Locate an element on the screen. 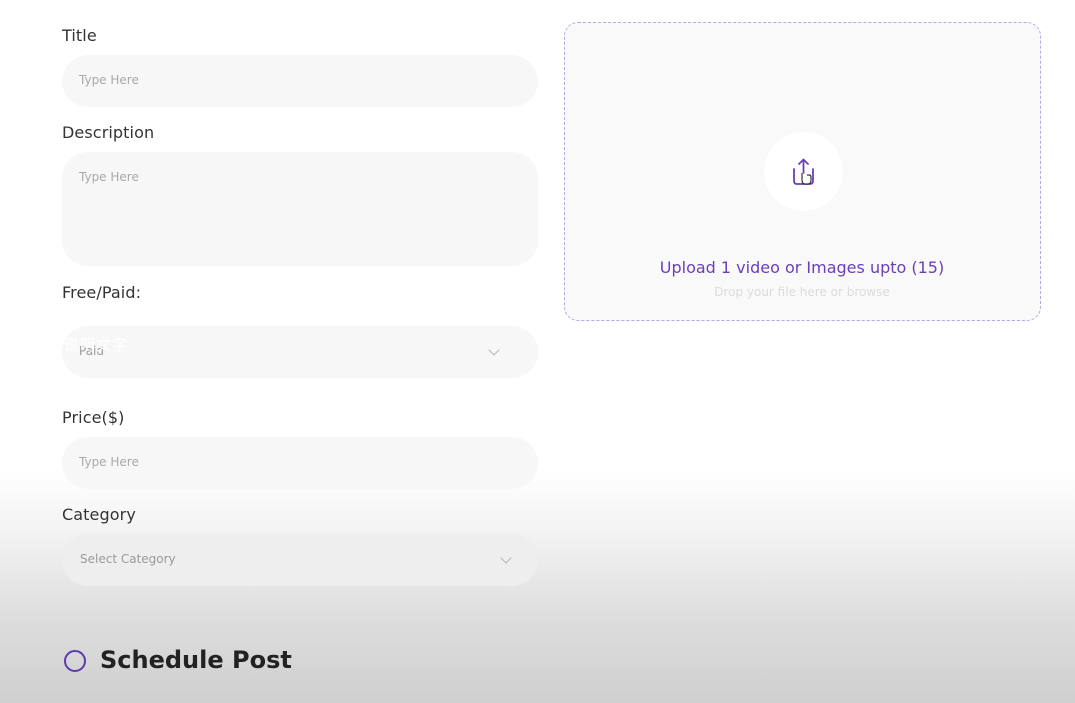 The image size is (1075, 703). category-select: Select Category is located at coordinates (300, 560).